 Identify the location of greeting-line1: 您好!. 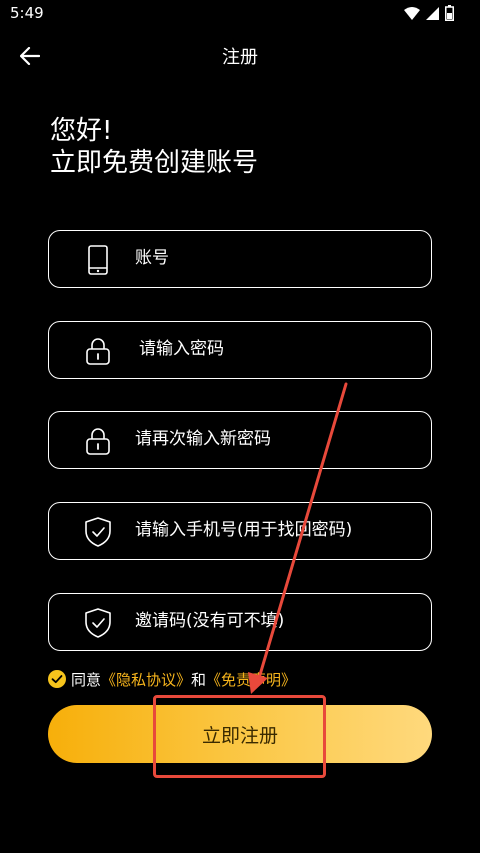
(81, 131).